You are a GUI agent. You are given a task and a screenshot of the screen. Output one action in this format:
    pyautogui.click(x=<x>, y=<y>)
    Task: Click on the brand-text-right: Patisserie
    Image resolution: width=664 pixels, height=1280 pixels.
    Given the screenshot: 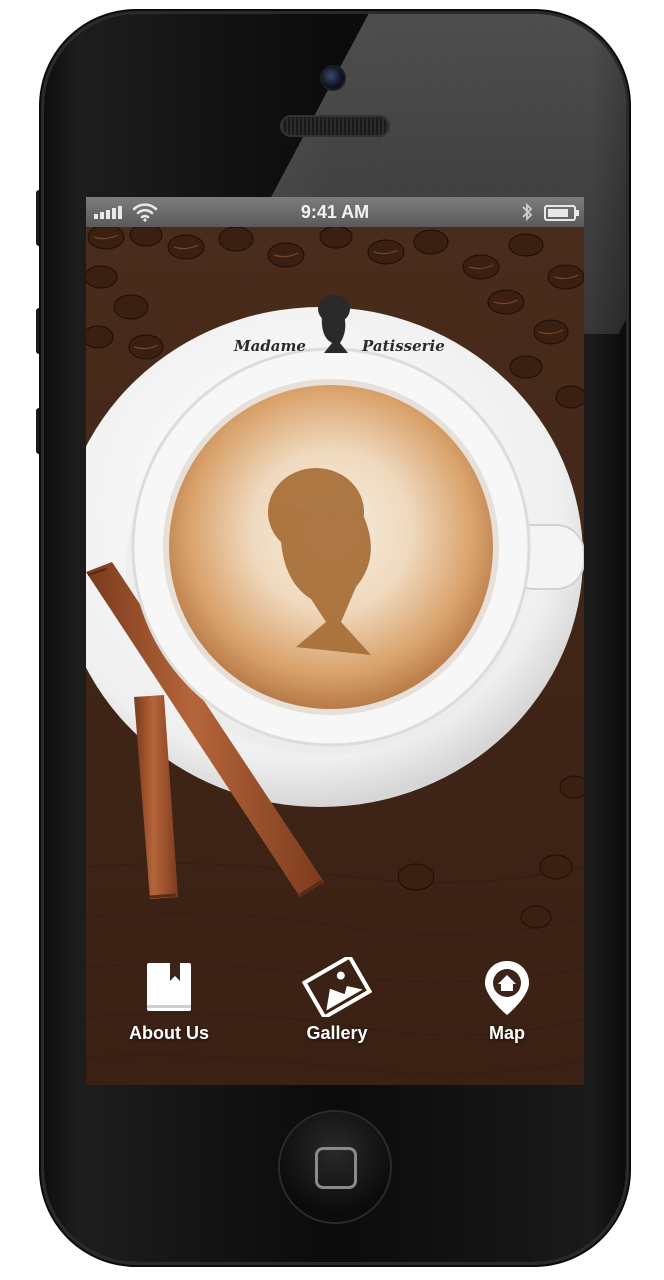 What is the action you would take?
    pyautogui.click(x=403, y=346)
    